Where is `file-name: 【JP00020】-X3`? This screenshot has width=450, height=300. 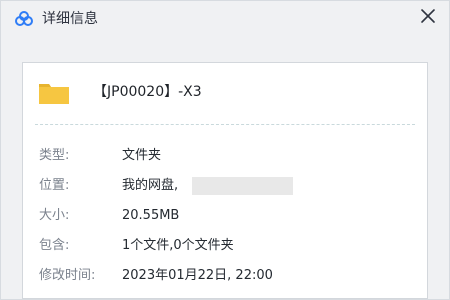 file-name: 【JP00020】-X3 is located at coordinates (147, 92).